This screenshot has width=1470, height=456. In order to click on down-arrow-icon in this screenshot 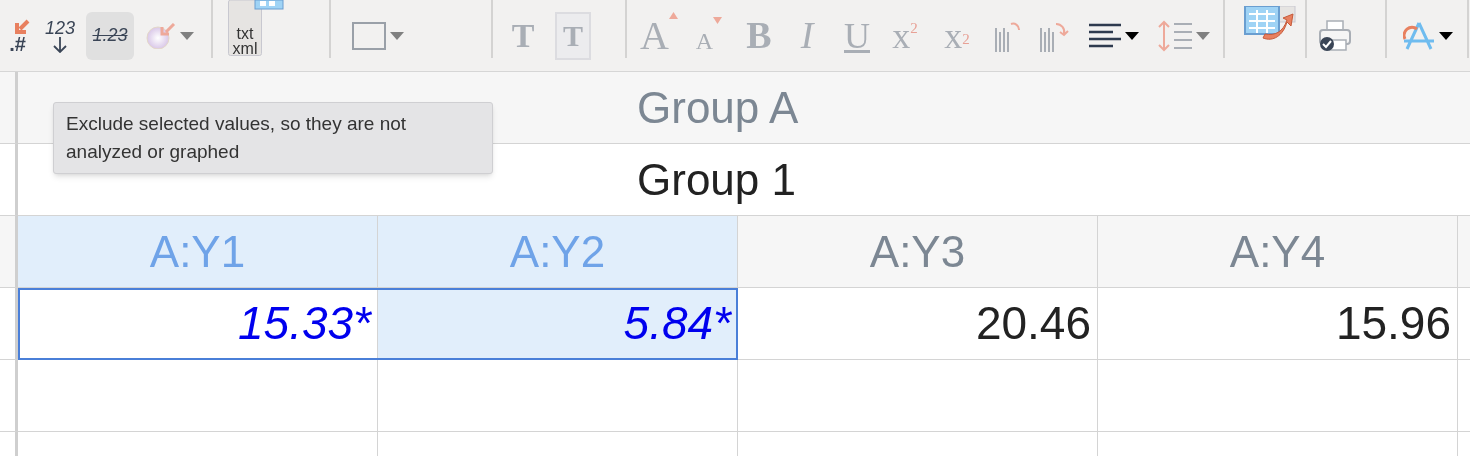, I will do `click(60, 44)`.